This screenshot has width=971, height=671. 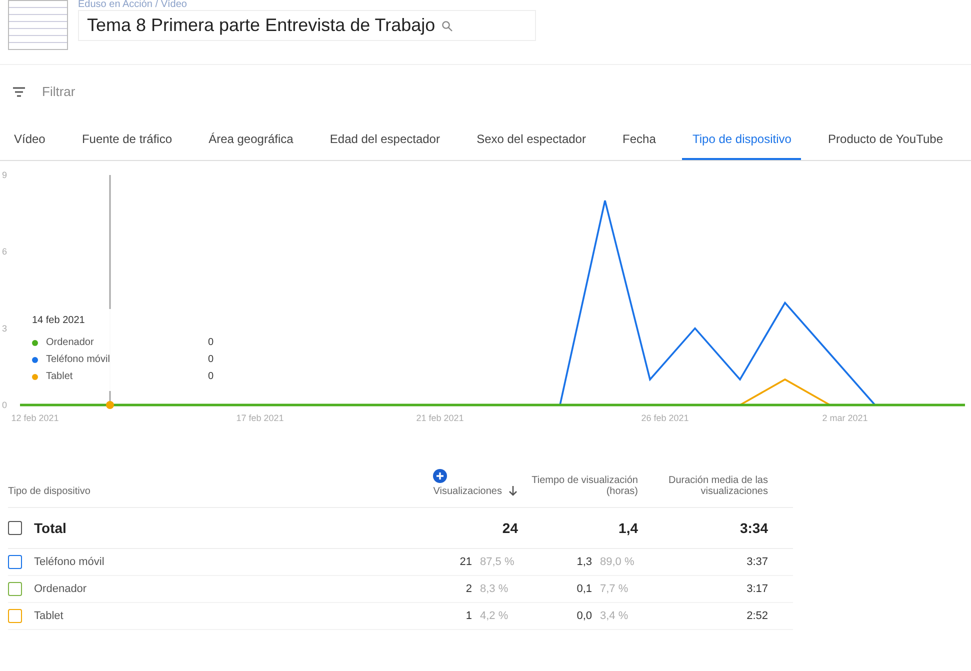 What do you see at coordinates (757, 562) in the screenshot?
I see `table-cell: 3:37` at bounding box center [757, 562].